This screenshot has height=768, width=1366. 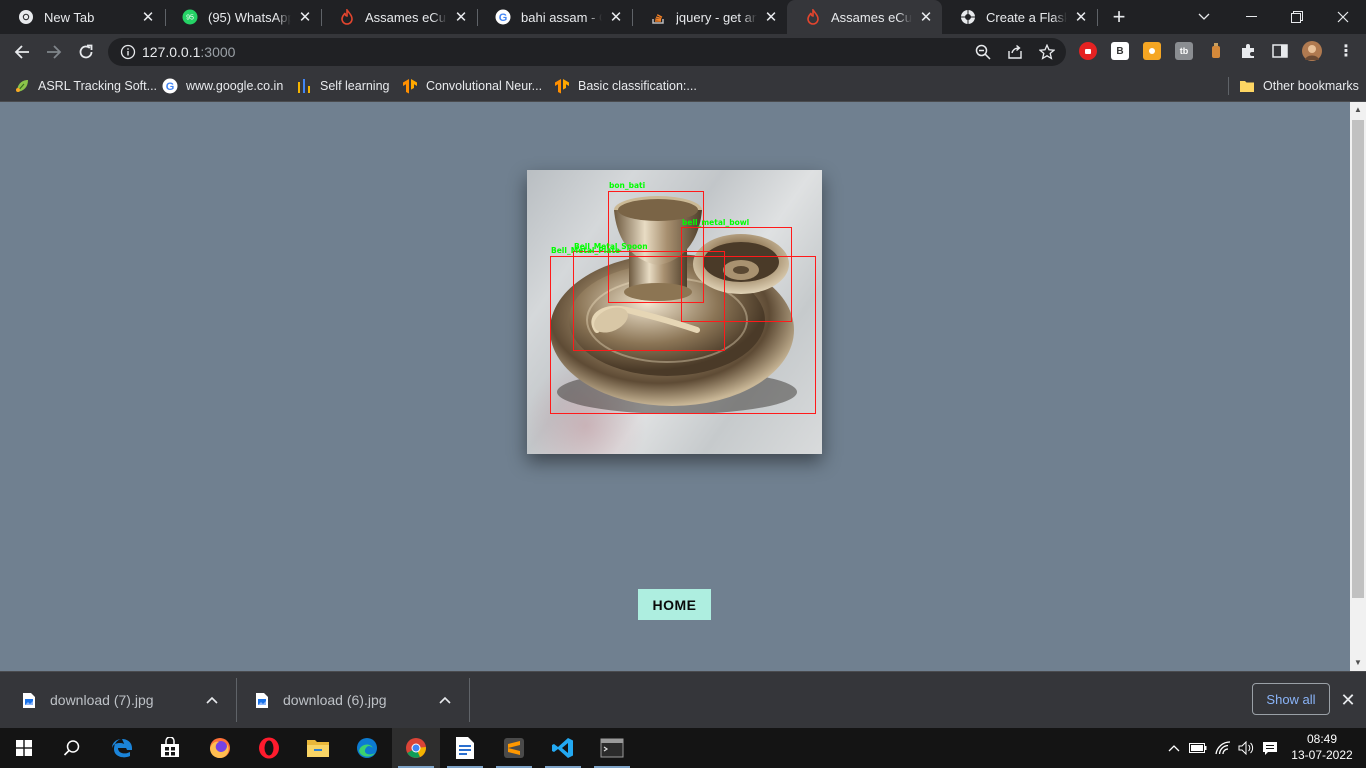 What do you see at coordinates (220, 748) in the screenshot?
I see `firefox-icon` at bounding box center [220, 748].